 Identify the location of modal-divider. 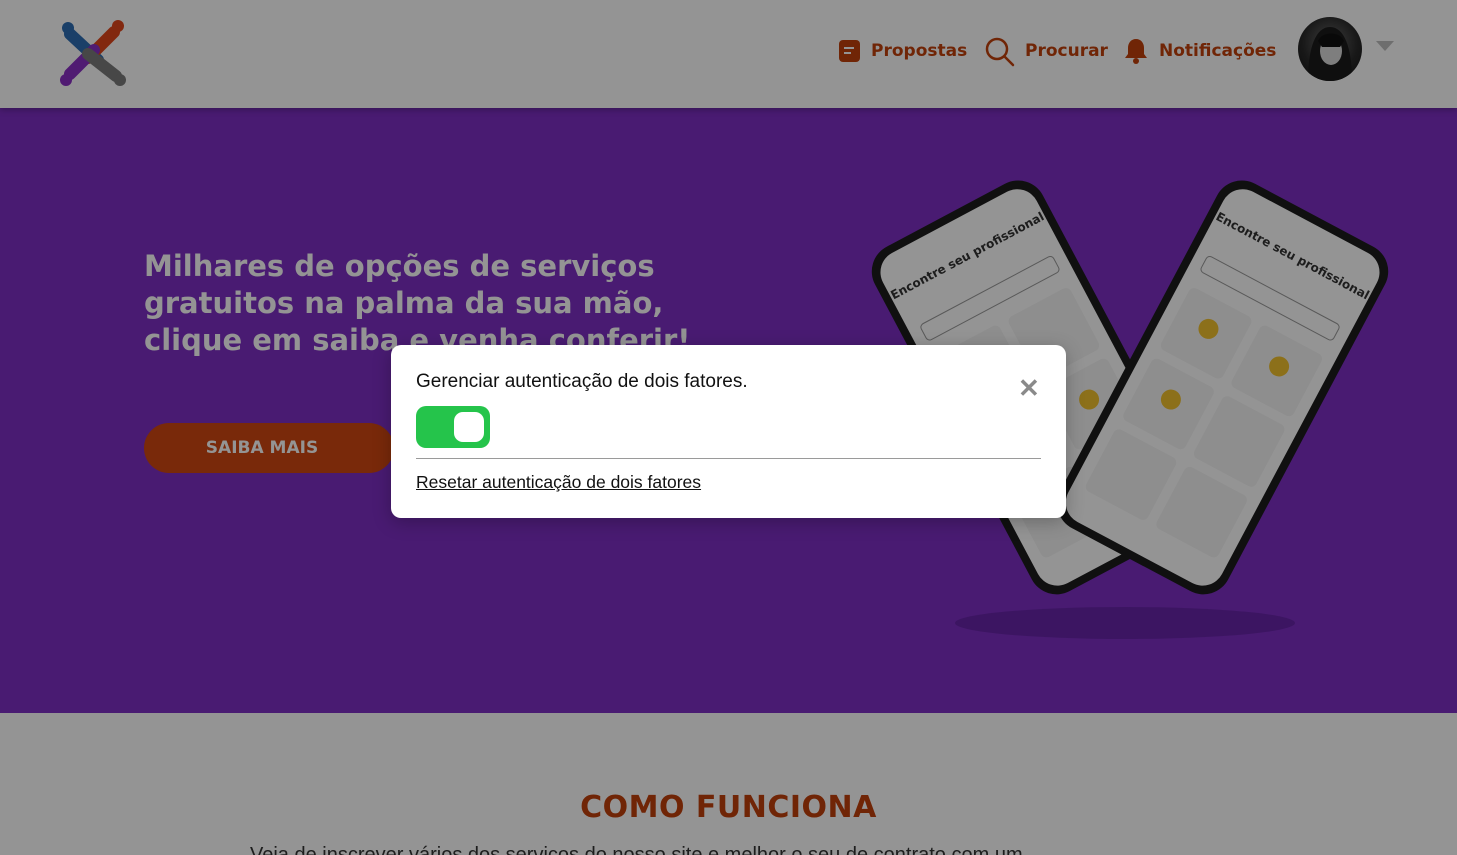
(728, 458).